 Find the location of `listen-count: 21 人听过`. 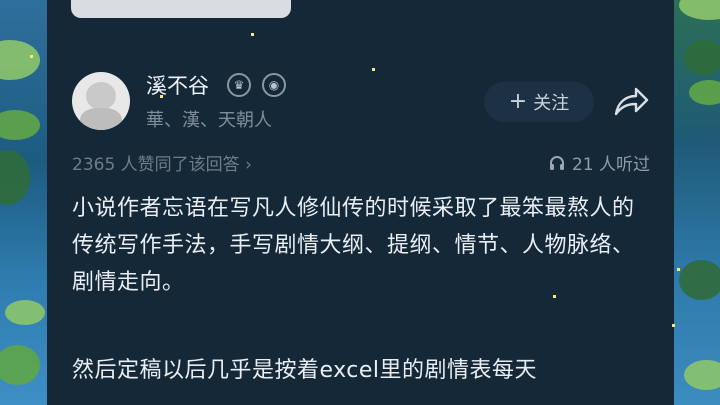

listen-count: 21 人听过 is located at coordinates (599, 162).